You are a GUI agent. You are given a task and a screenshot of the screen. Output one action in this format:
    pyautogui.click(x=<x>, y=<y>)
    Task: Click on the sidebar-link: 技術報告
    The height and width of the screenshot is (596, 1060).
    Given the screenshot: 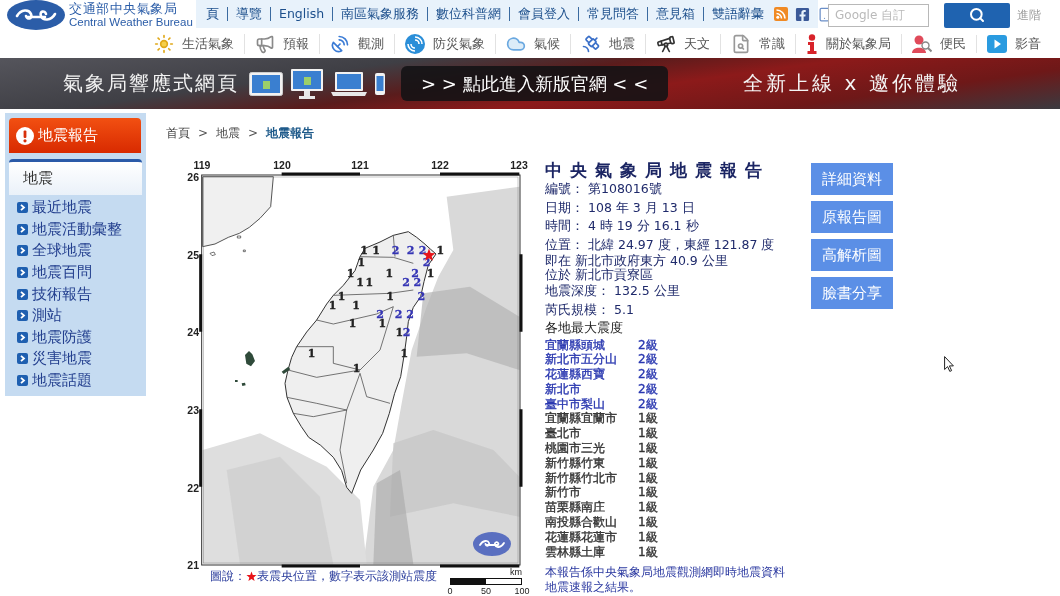 What is the action you would take?
    pyautogui.click(x=75, y=294)
    